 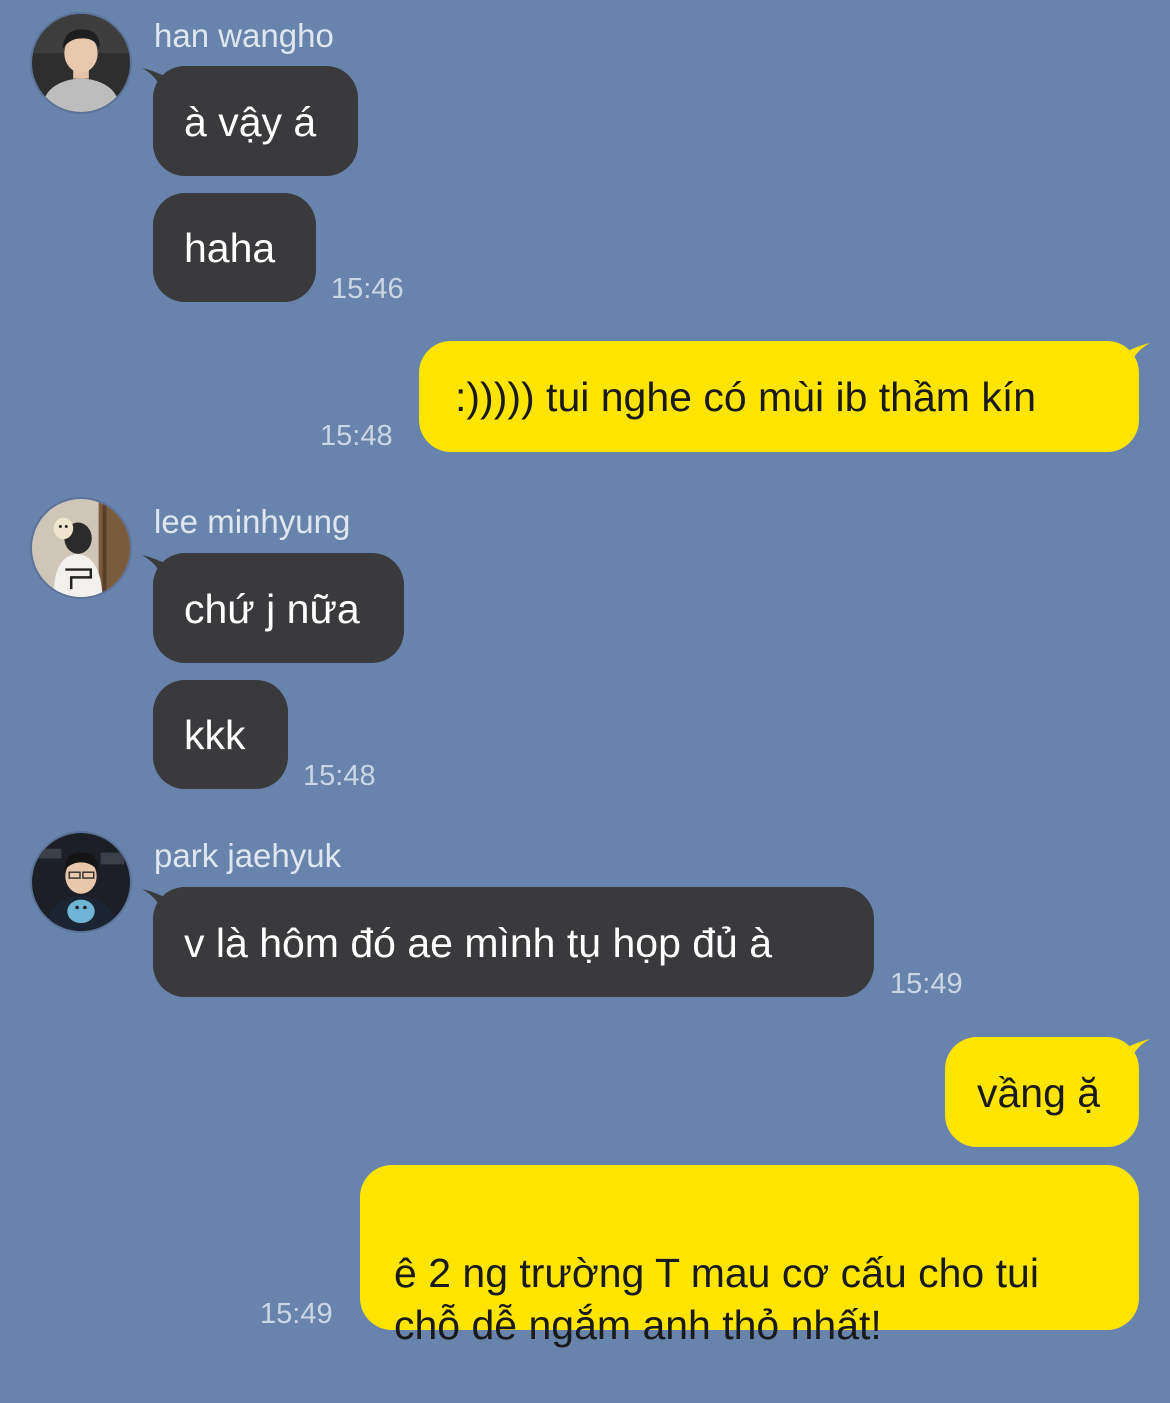 I want to click on incoming-message-bubble: haha, so click(x=234, y=247).